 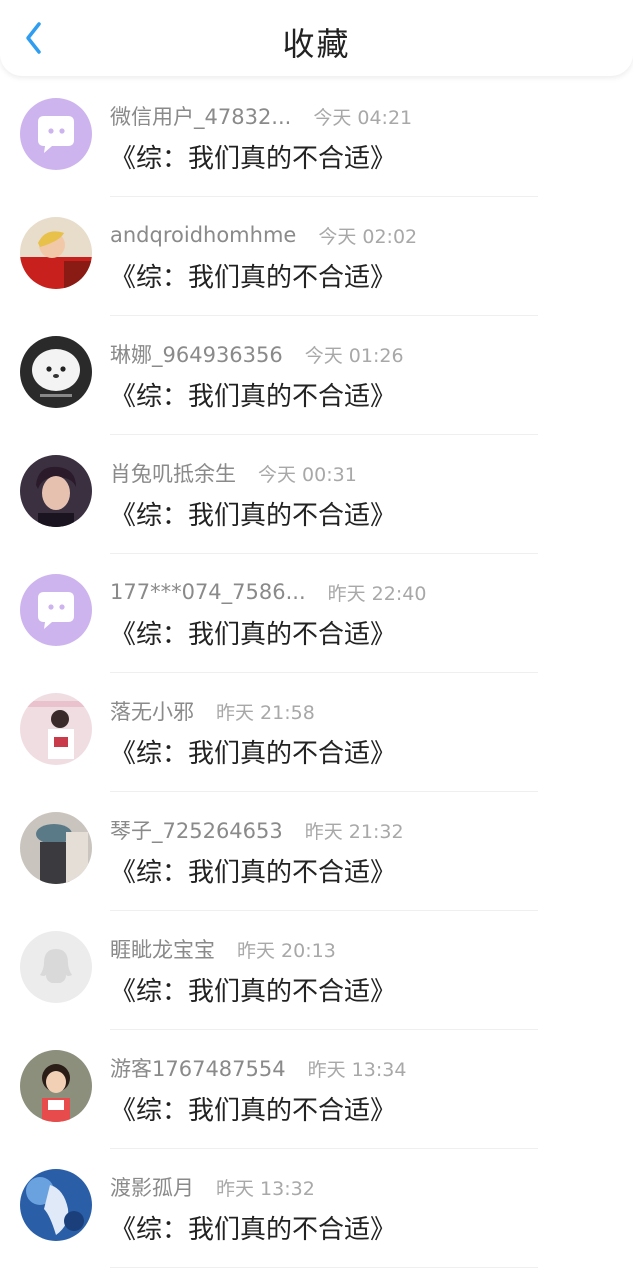 I want to click on username: andqroidhomhme, so click(x=203, y=235).